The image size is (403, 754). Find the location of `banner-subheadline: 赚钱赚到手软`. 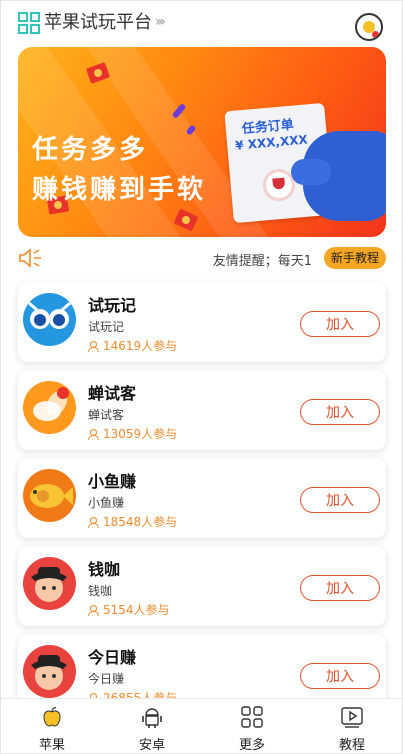

banner-subheadline: 赚钱赚到手软 is located at coordinates (119, 190).